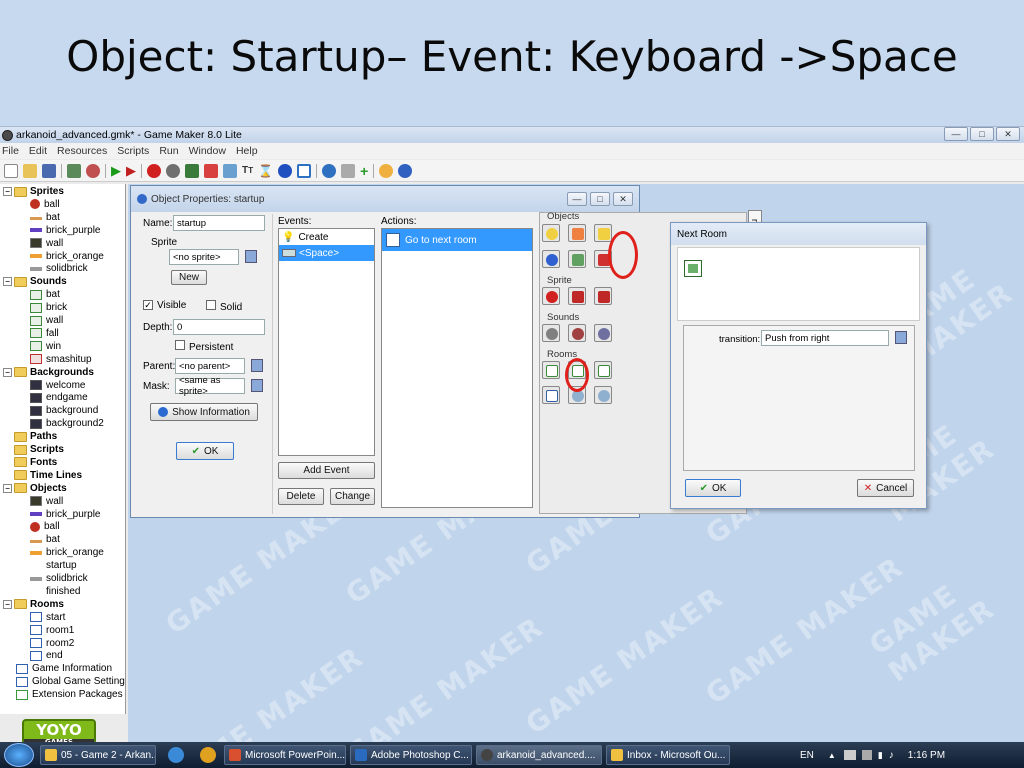  Describe the element at coordinates (364, 171) in the screenshot. I see `extension-packages-icon: +` at that location.